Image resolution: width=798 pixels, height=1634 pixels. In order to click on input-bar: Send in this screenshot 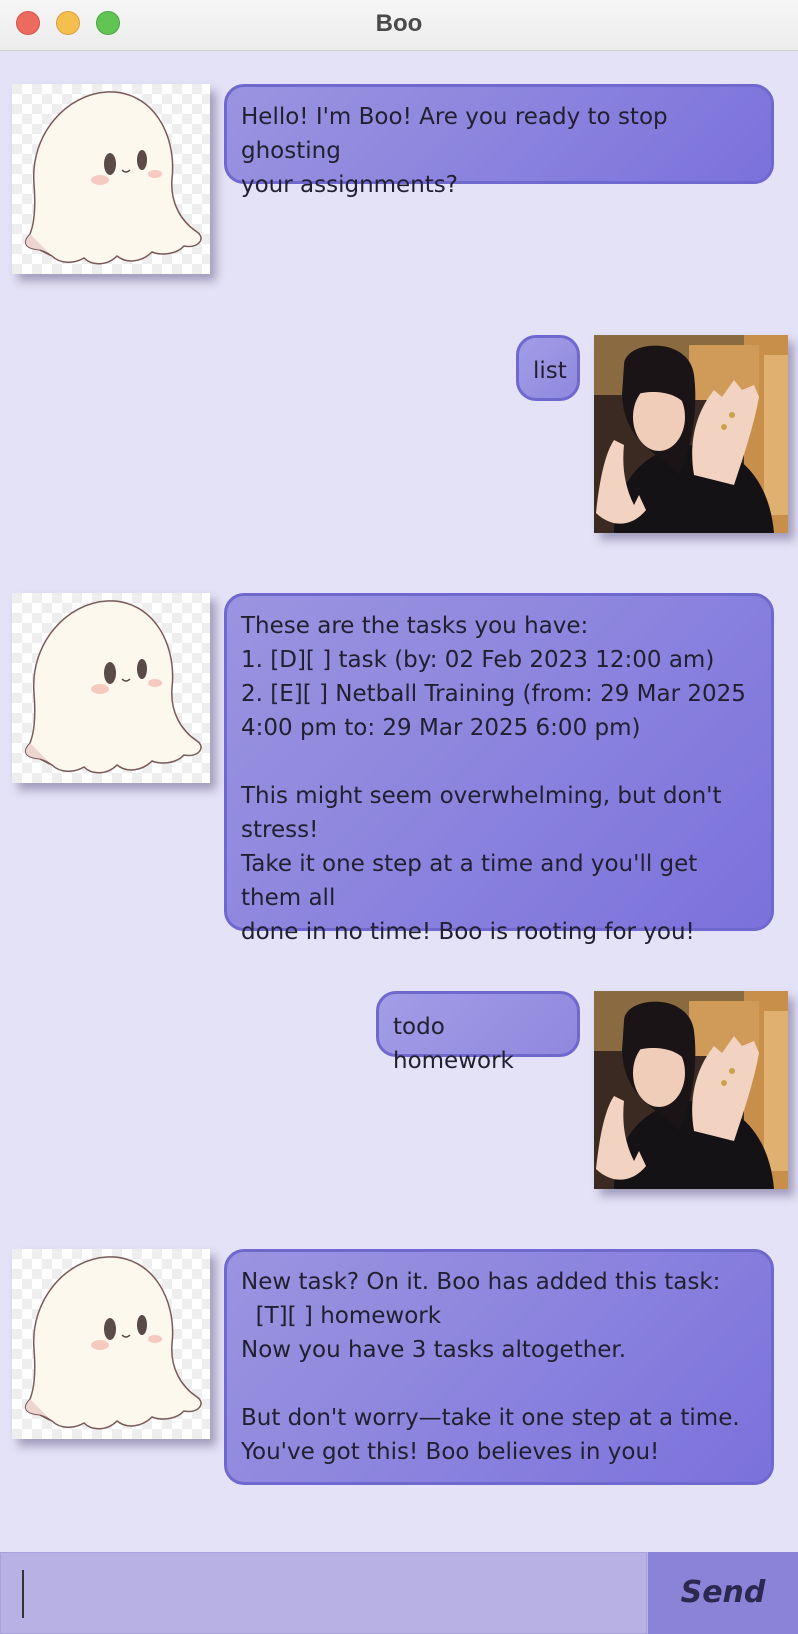, I will do `click(399, 1593)`.